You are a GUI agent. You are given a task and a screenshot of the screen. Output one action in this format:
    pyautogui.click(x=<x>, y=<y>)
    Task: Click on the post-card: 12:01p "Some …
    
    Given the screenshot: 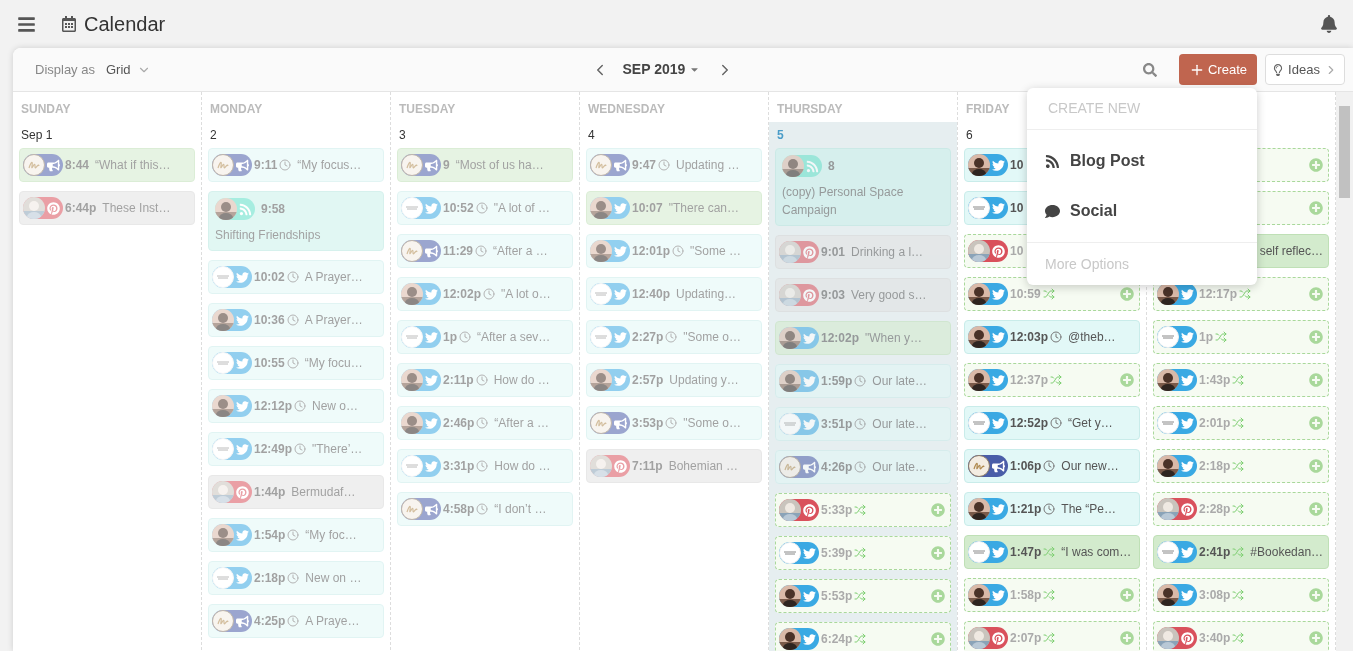 What is the action you would take?
    pyautogui.click(x=674, y=251)
    